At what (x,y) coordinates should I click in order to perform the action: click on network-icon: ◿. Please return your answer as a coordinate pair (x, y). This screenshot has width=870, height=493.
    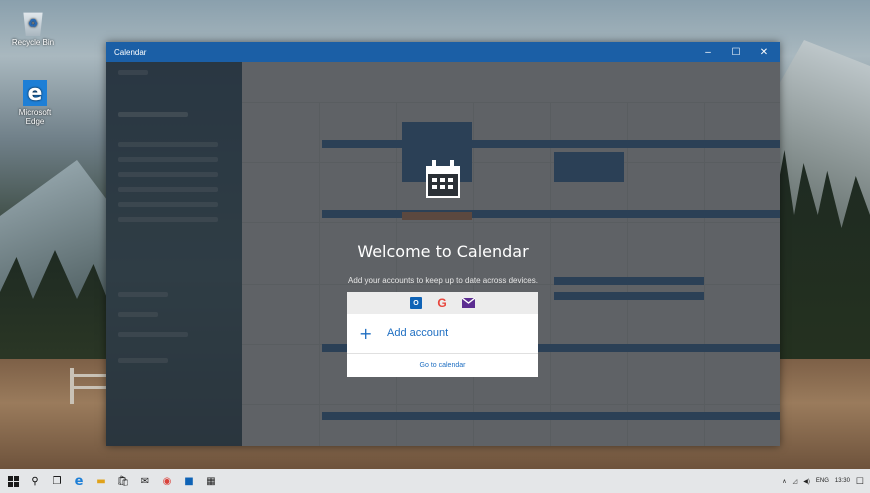
    Looking at the image, I should click on (795, 481).